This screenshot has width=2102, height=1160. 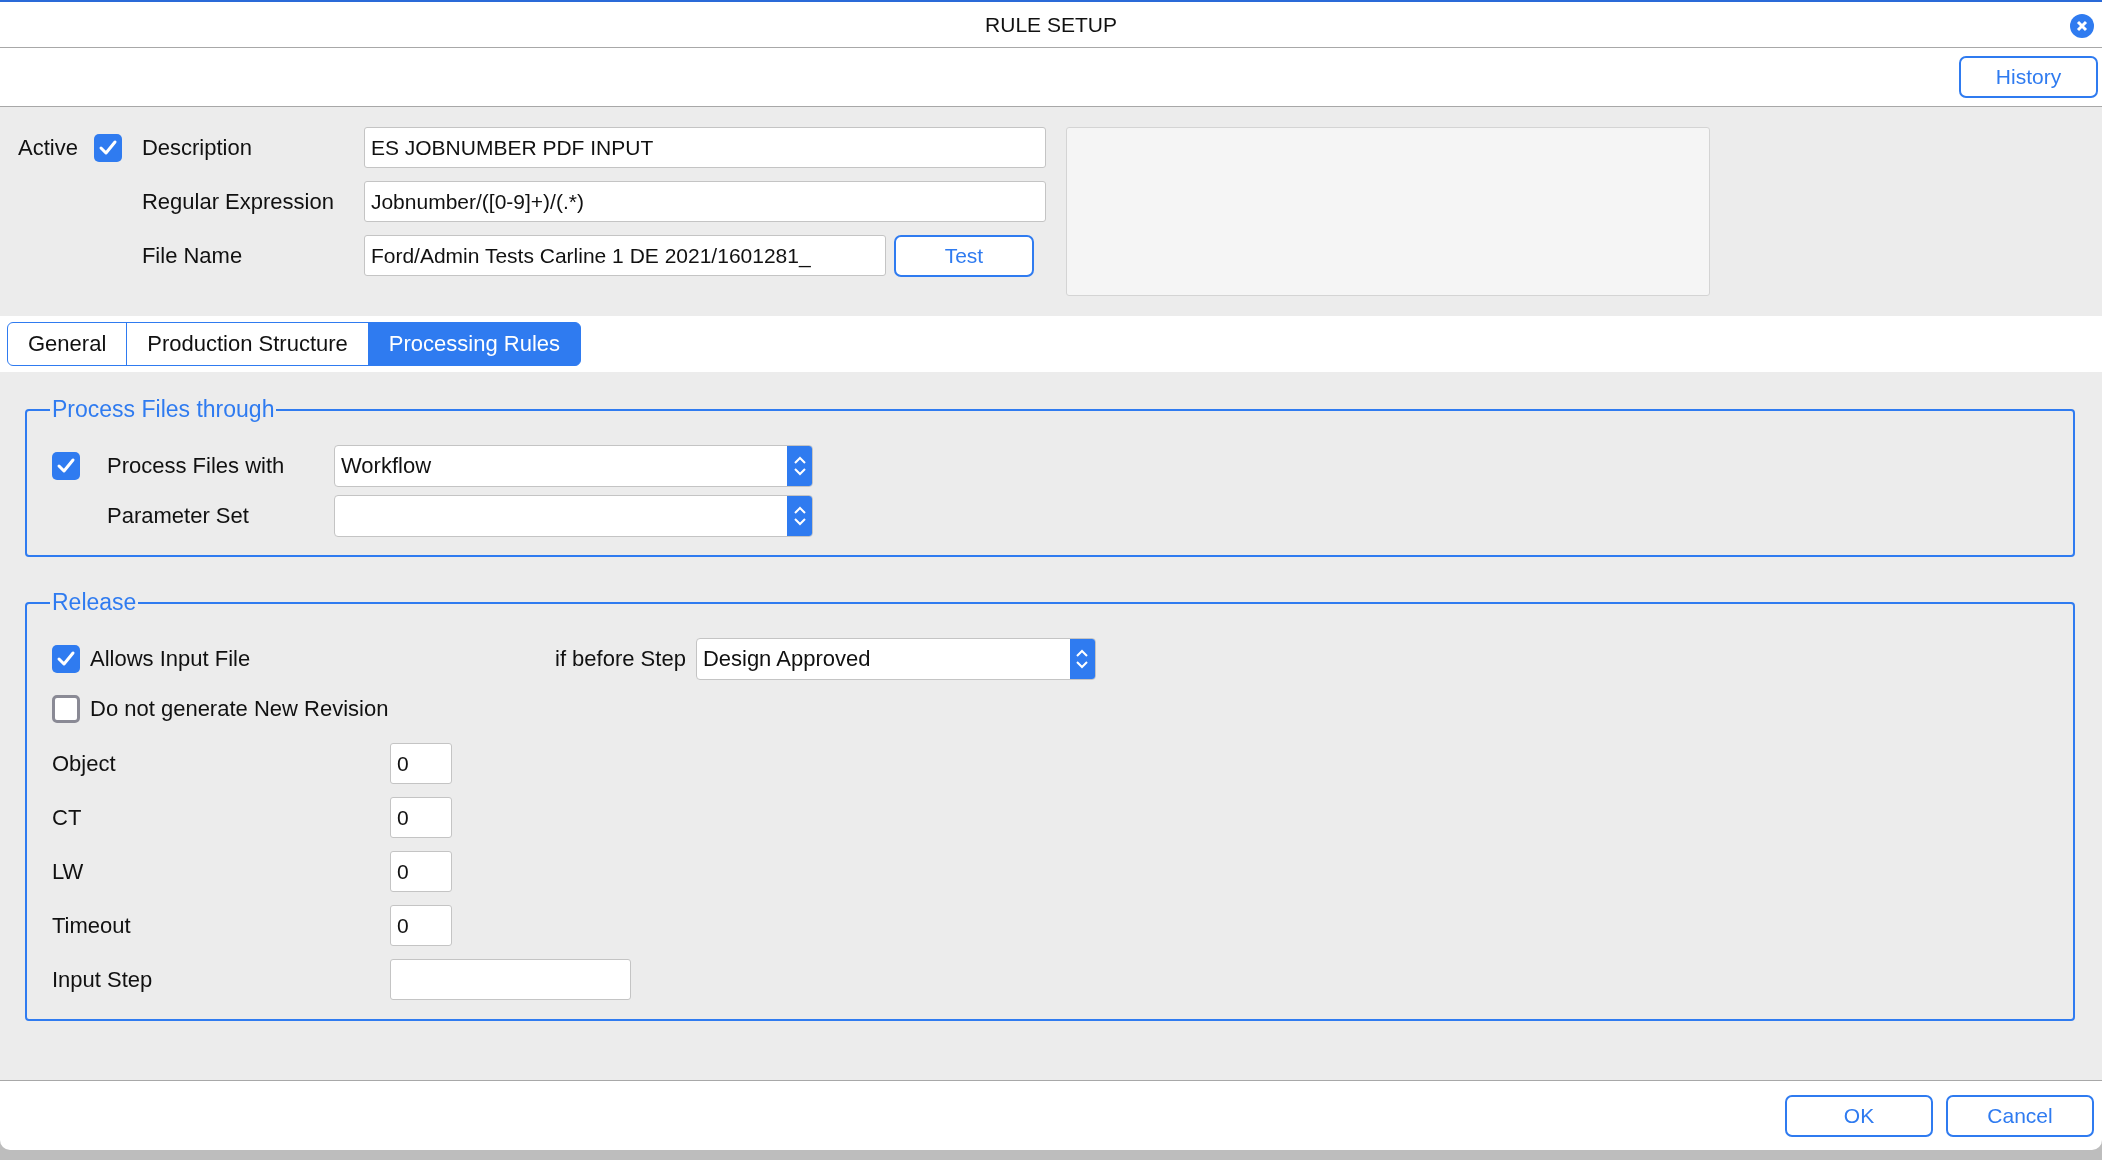 What do you see at coordinates (2020, 1115) in the screenshot?
I see `dialog-button: Cancel` at bounding box center [2020, 1115].